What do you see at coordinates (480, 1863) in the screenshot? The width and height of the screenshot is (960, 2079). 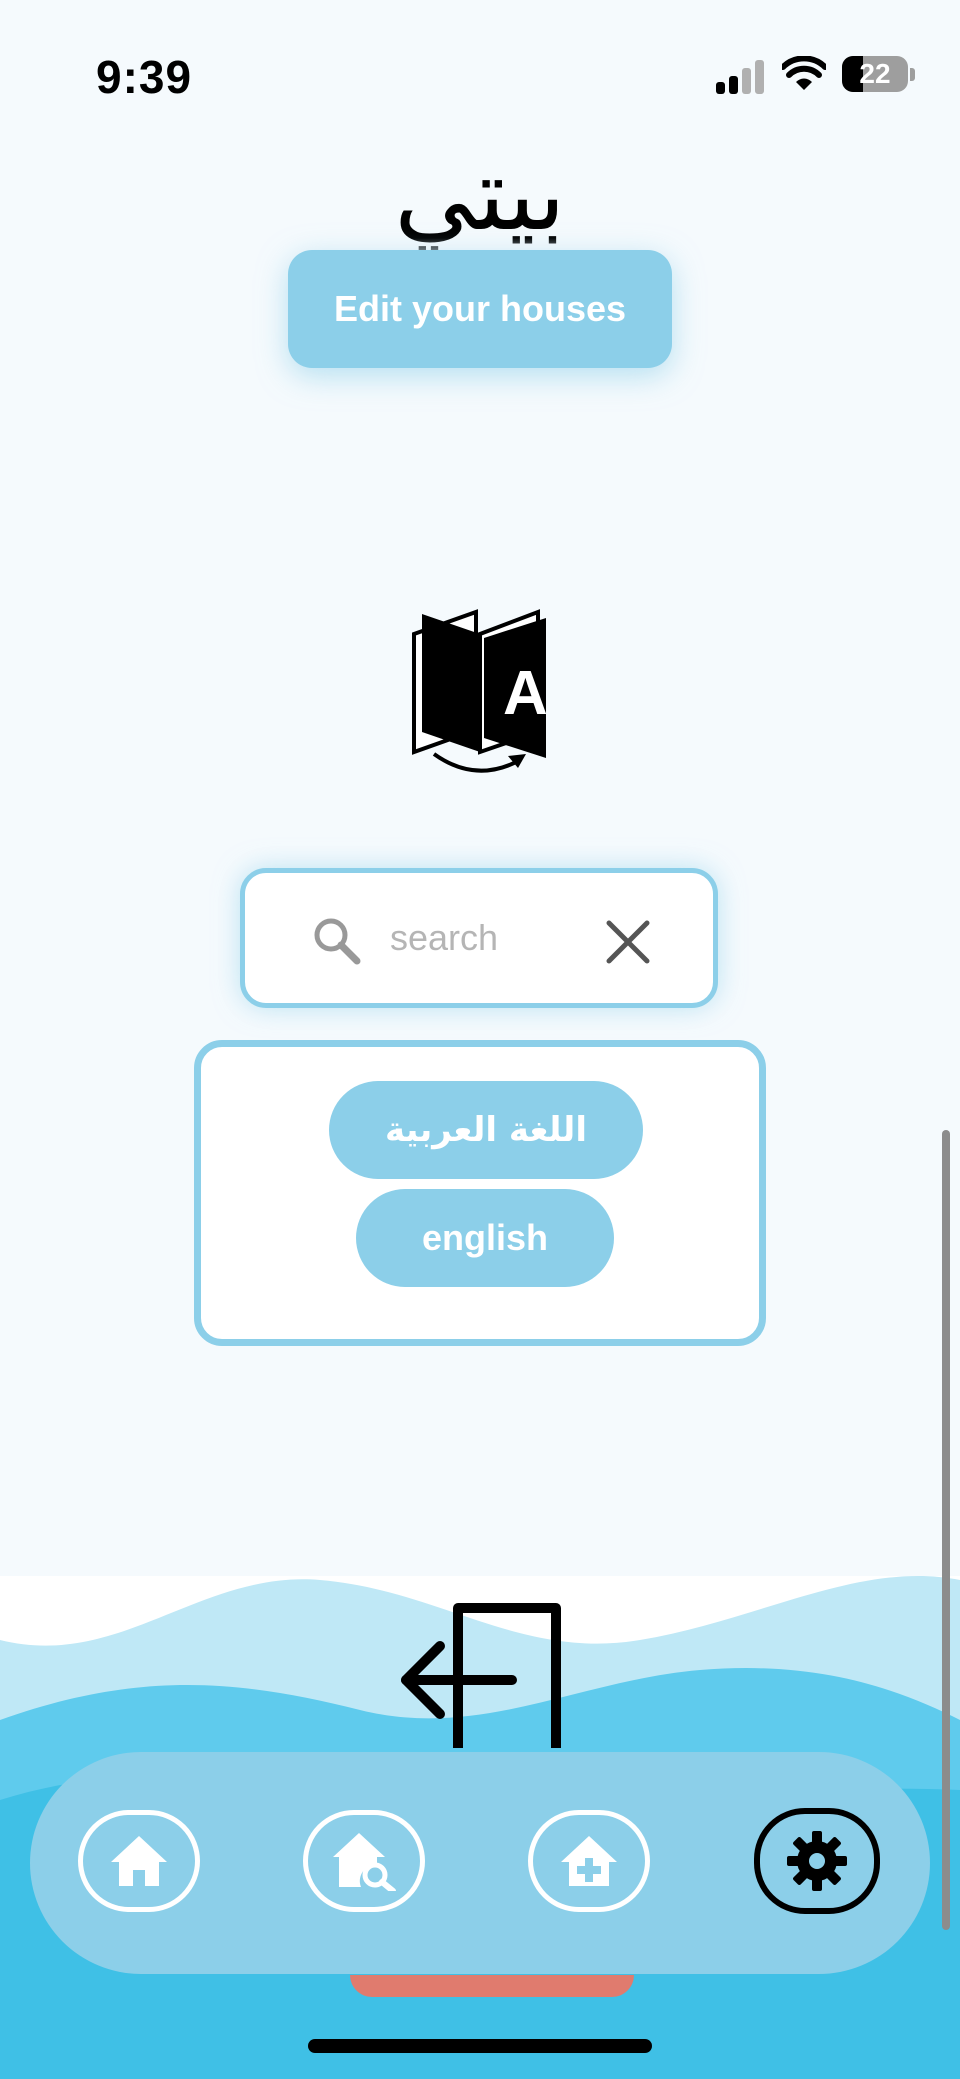 I see `bottom-nav` at bounding box center [480, 1863].